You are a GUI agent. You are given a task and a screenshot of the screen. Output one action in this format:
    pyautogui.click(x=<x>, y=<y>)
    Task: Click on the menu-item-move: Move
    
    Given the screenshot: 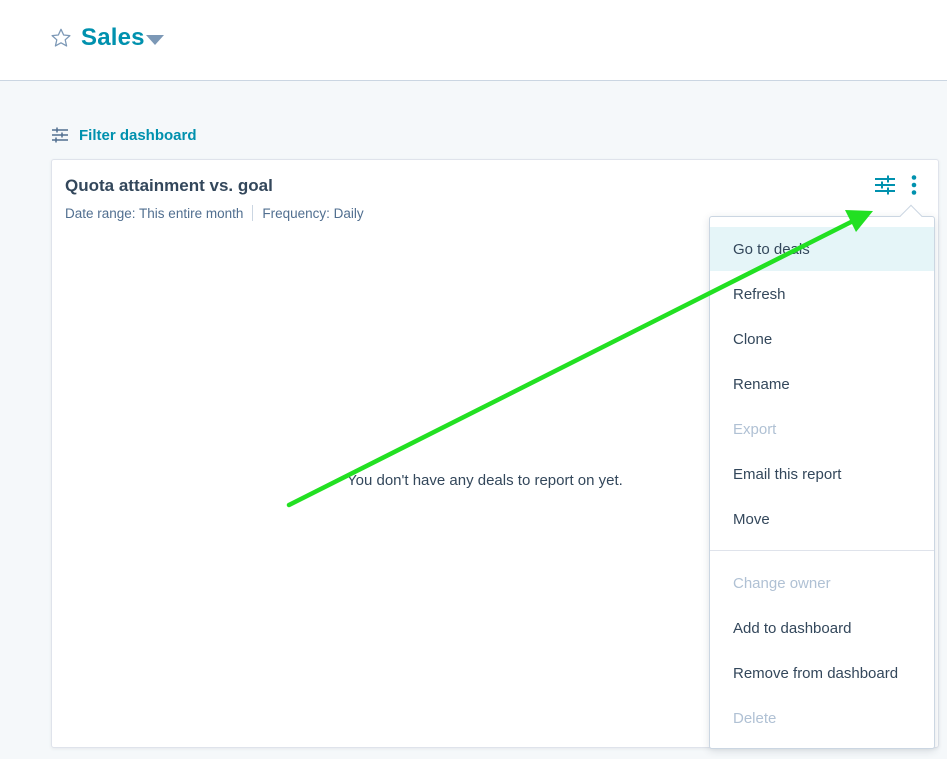 What is the action you would take?
    pyautogui.click(x=822, y=519)
    